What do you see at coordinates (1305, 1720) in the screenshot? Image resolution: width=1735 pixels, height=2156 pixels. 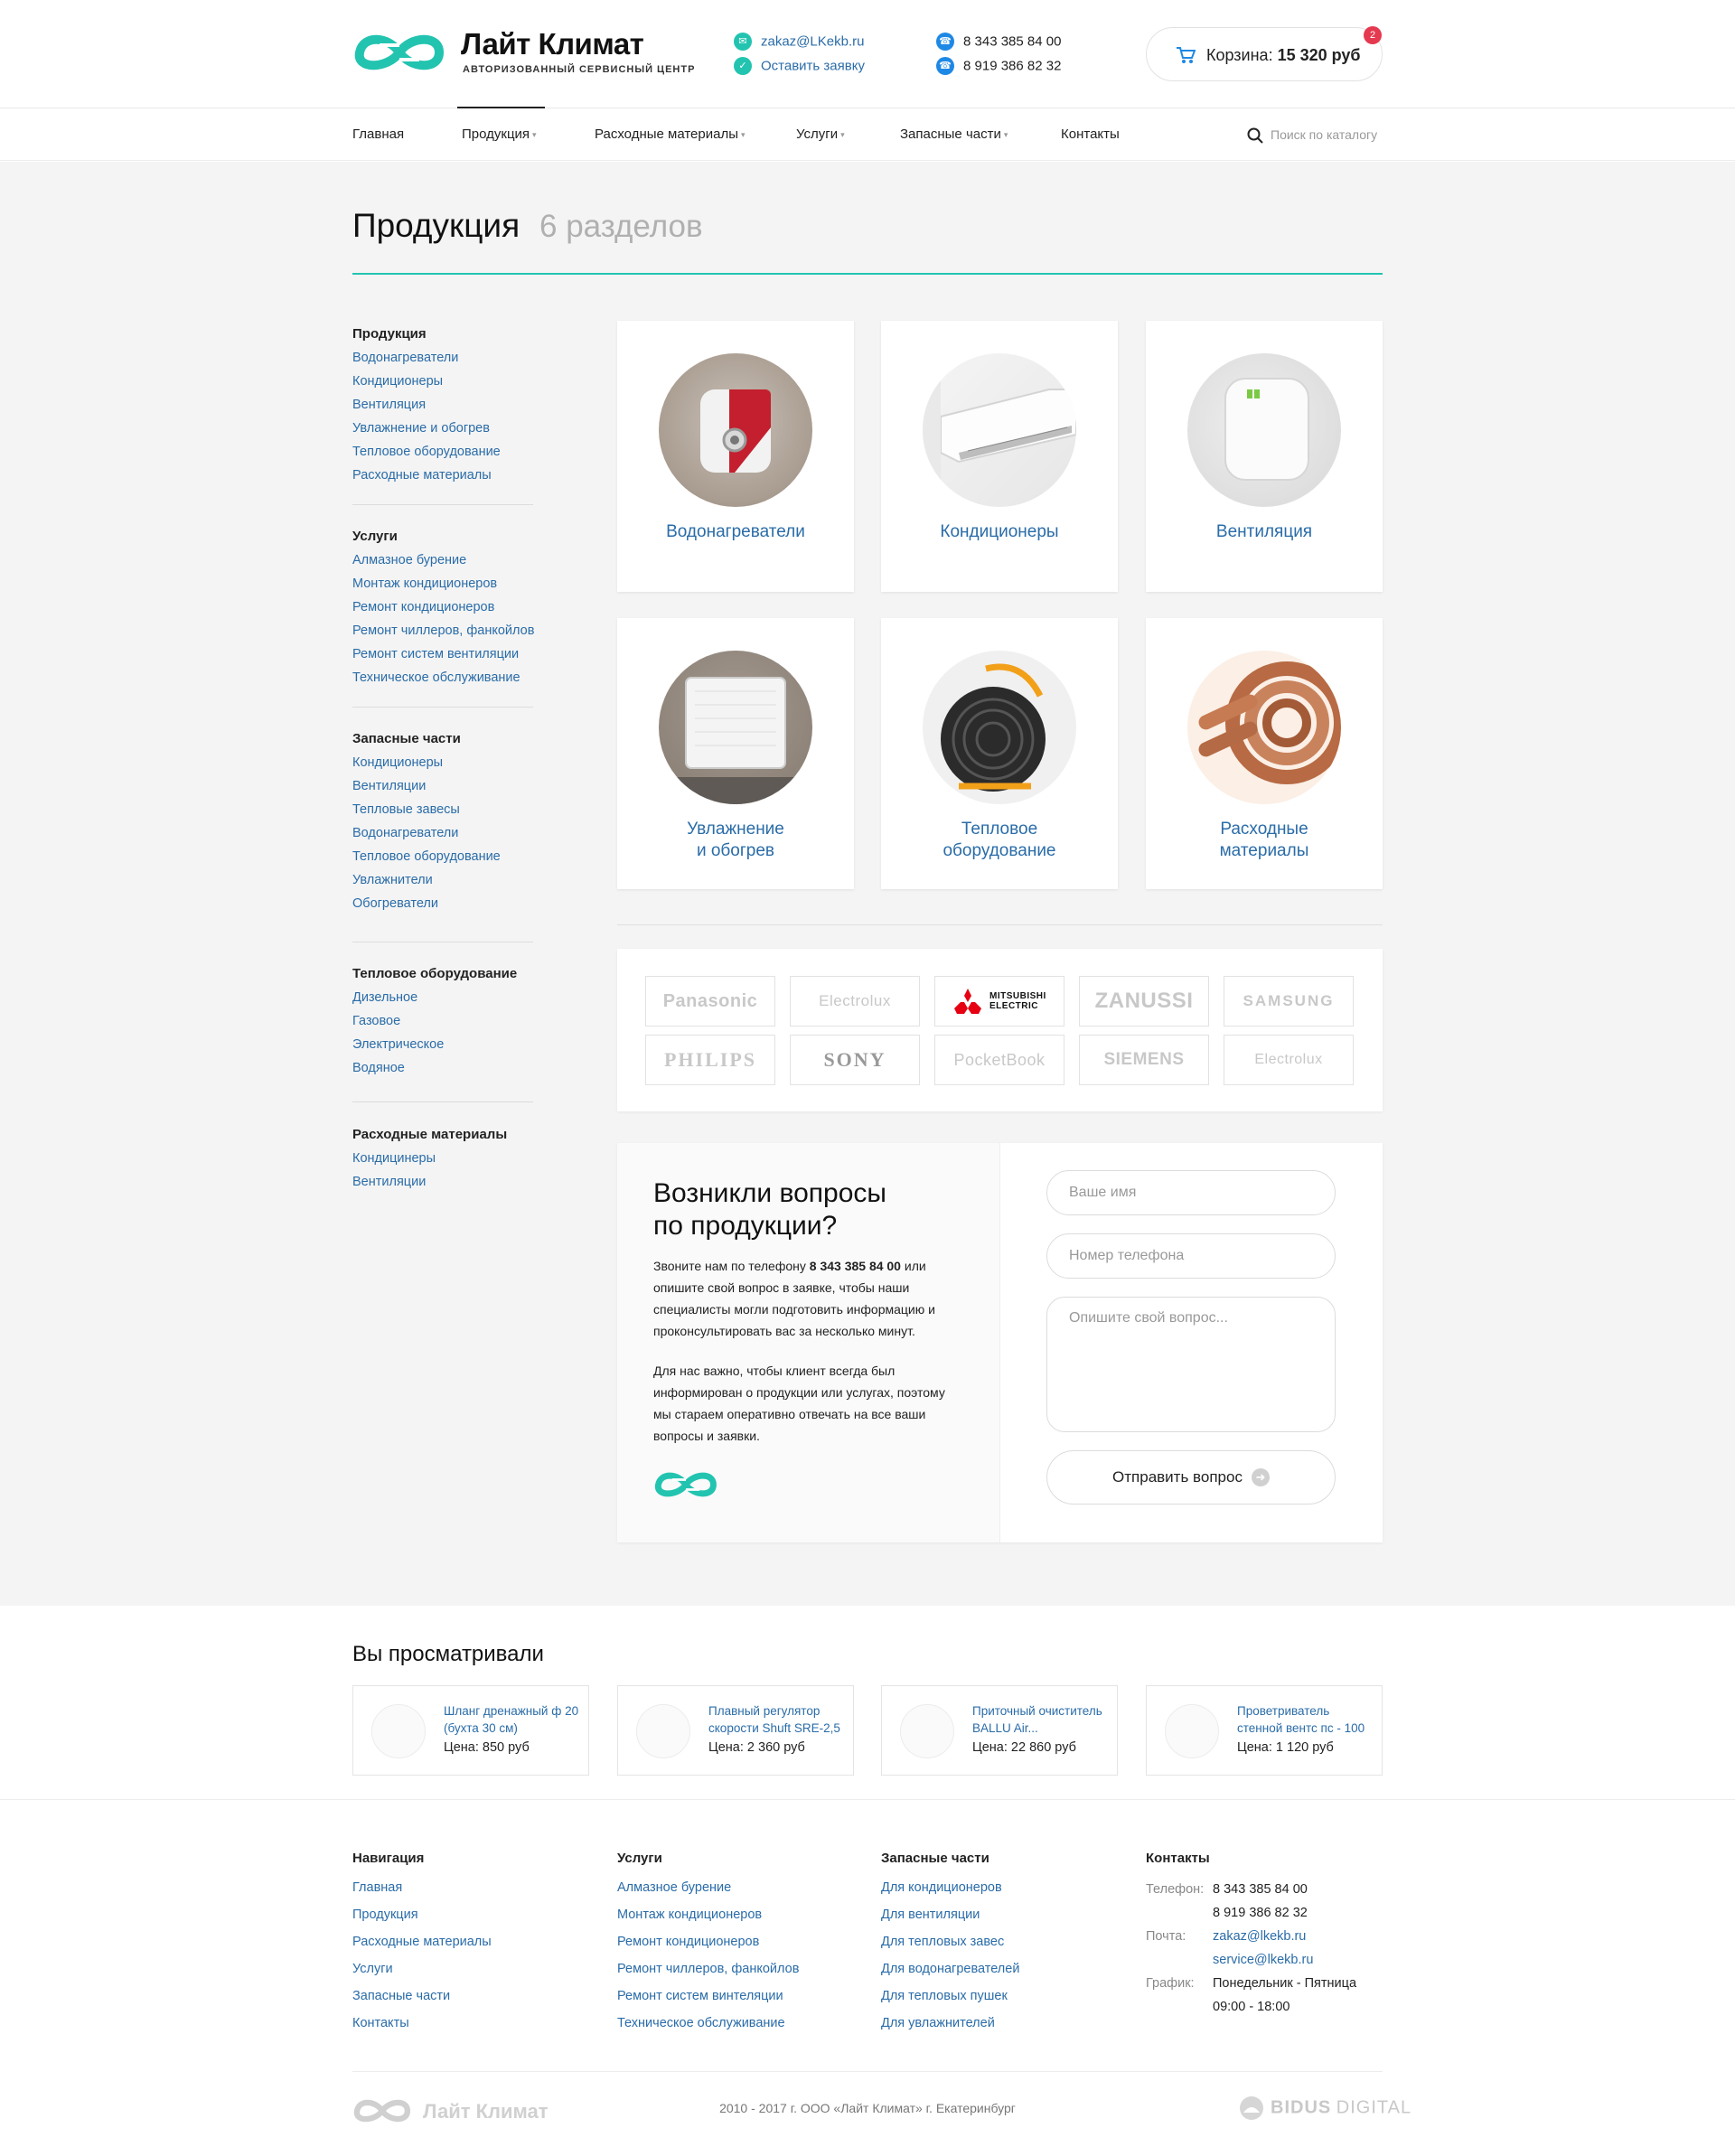 I see `product-name: Проветриватель стенной вентс пс - 100` at bounding box center [1305, 1720].